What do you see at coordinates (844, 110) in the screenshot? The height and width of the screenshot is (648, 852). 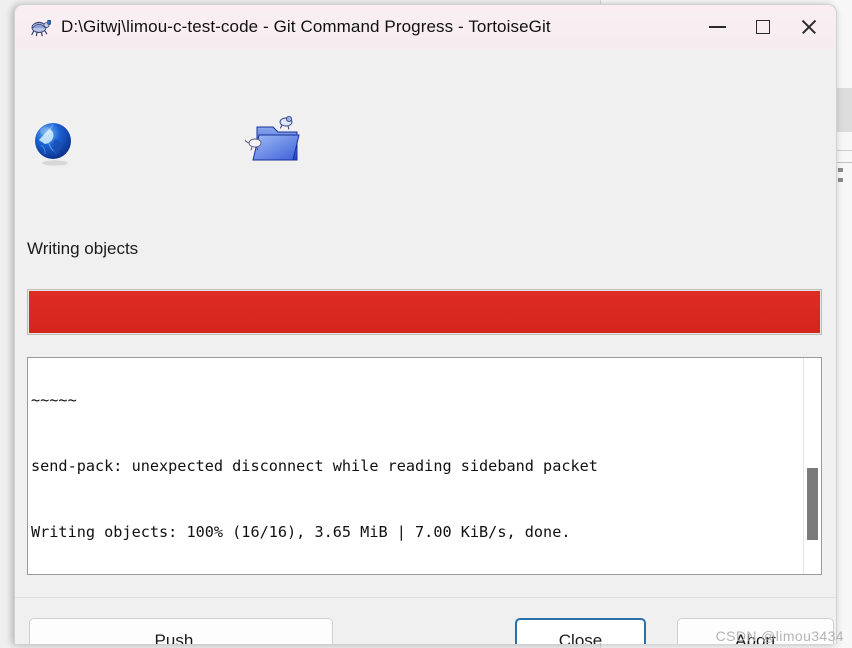 I see `background-window-strip` at bounding box center [844, 110].